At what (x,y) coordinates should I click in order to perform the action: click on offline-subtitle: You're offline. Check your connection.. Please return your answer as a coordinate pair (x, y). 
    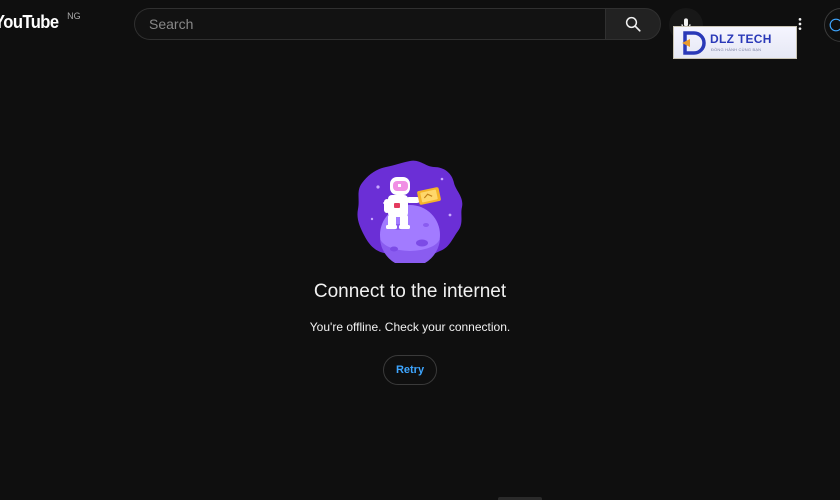
    Looking at the image, I should click on (410, 327).